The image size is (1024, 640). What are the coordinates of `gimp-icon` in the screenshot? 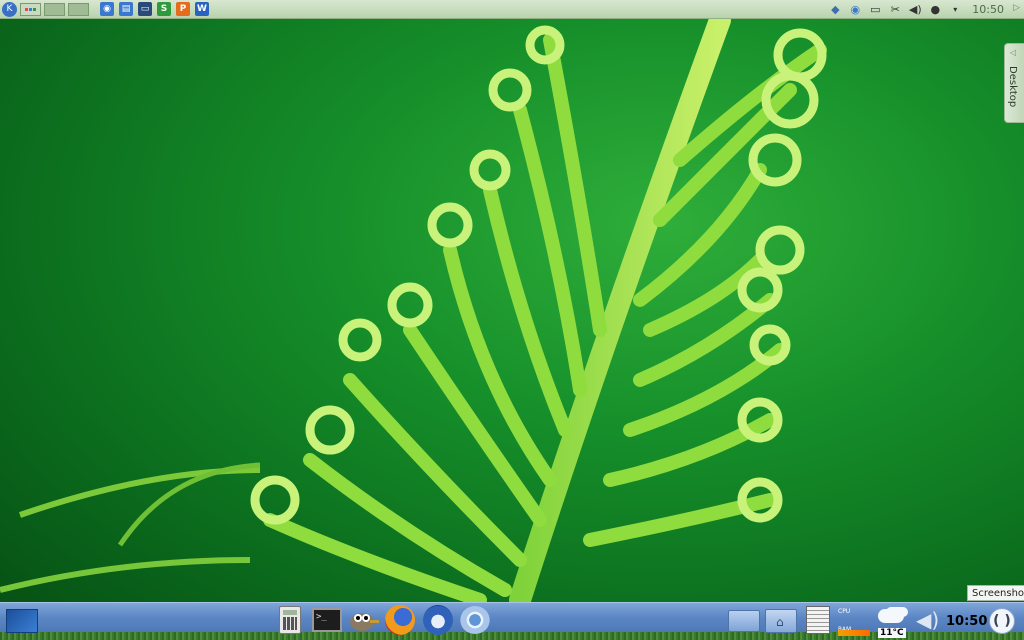 It's located at (363, 620).